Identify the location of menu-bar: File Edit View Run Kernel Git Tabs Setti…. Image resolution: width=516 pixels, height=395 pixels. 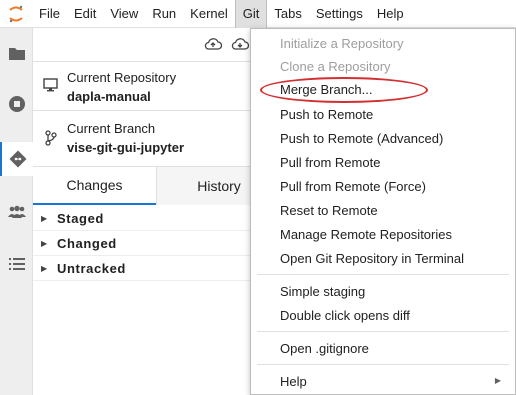
(258, 14).